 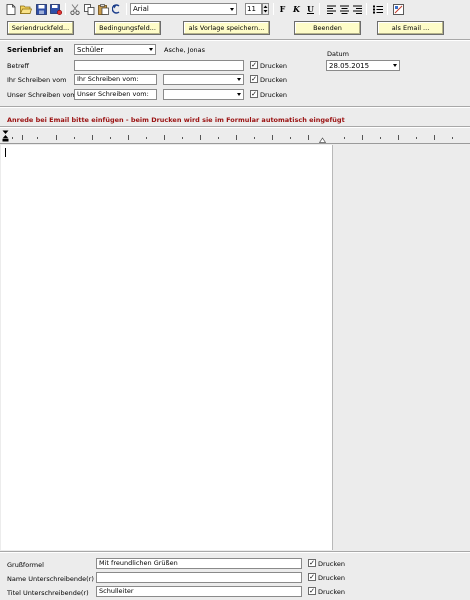 What do you see at coordinates (42, 95) in the screenshot?
I see `unser-schreiben-label: Unser Schreiben vom` at bounding box center [42, 95].